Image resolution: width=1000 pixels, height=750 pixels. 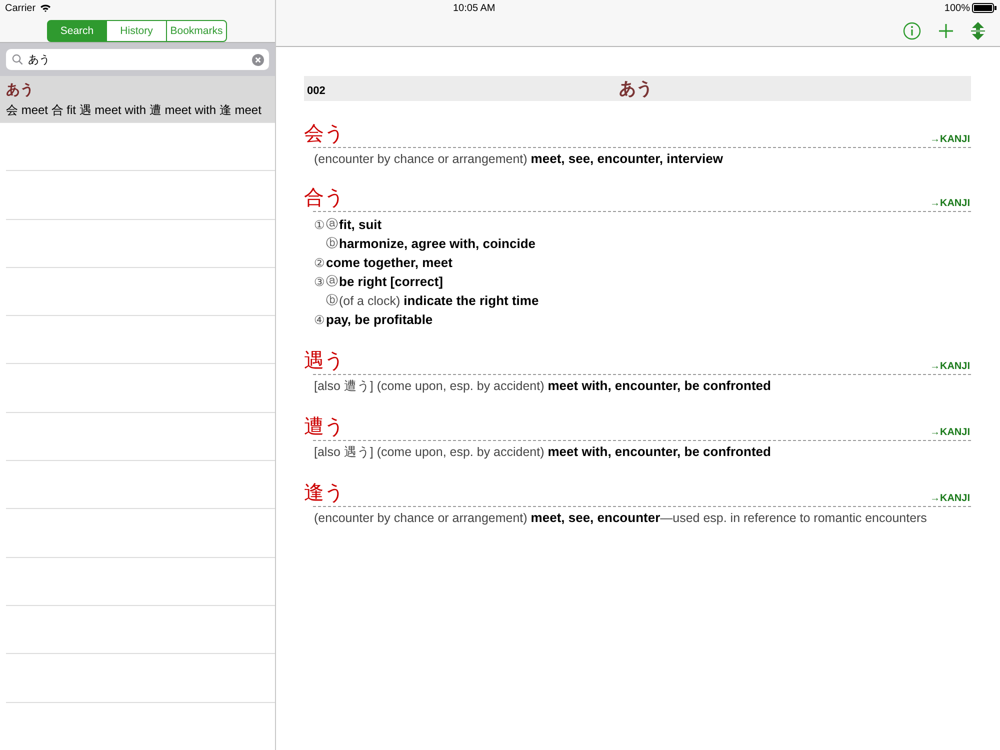 I want to click on add-icon, so click(x=946, y=31).